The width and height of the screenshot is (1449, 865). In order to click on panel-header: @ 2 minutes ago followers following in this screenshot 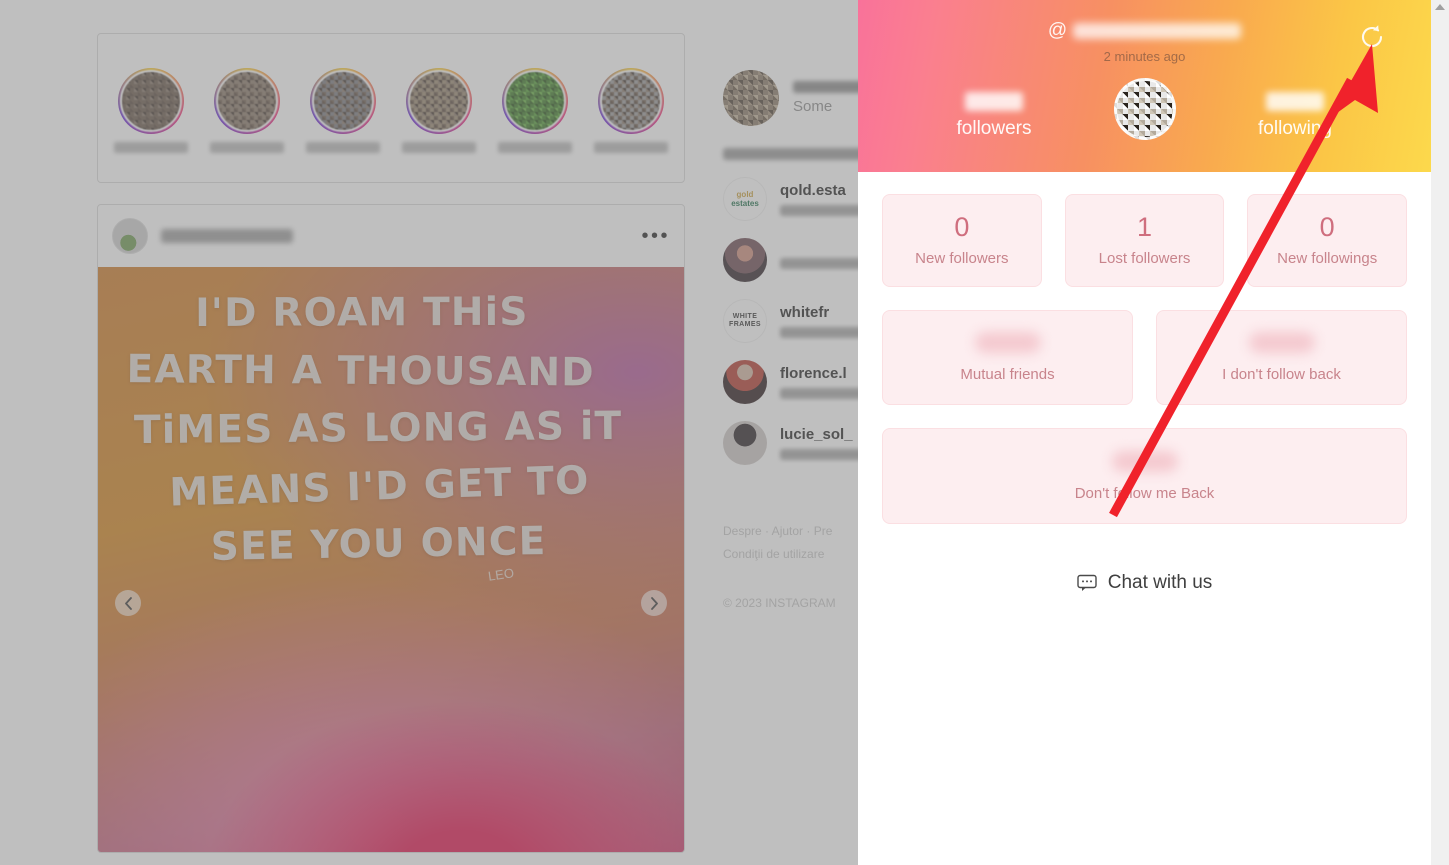, I will do `click(1144, 86)`.